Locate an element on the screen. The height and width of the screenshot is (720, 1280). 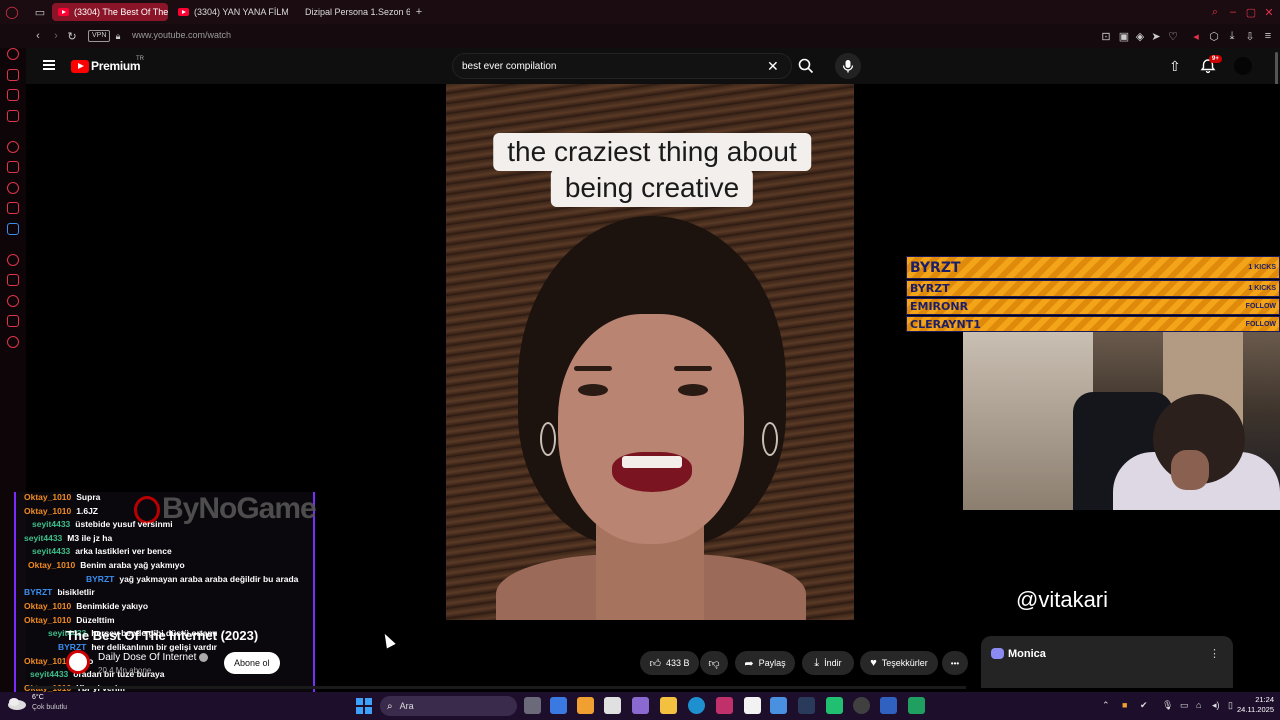
clear-search-icon: ✕ is located at coordinates (773, 66).